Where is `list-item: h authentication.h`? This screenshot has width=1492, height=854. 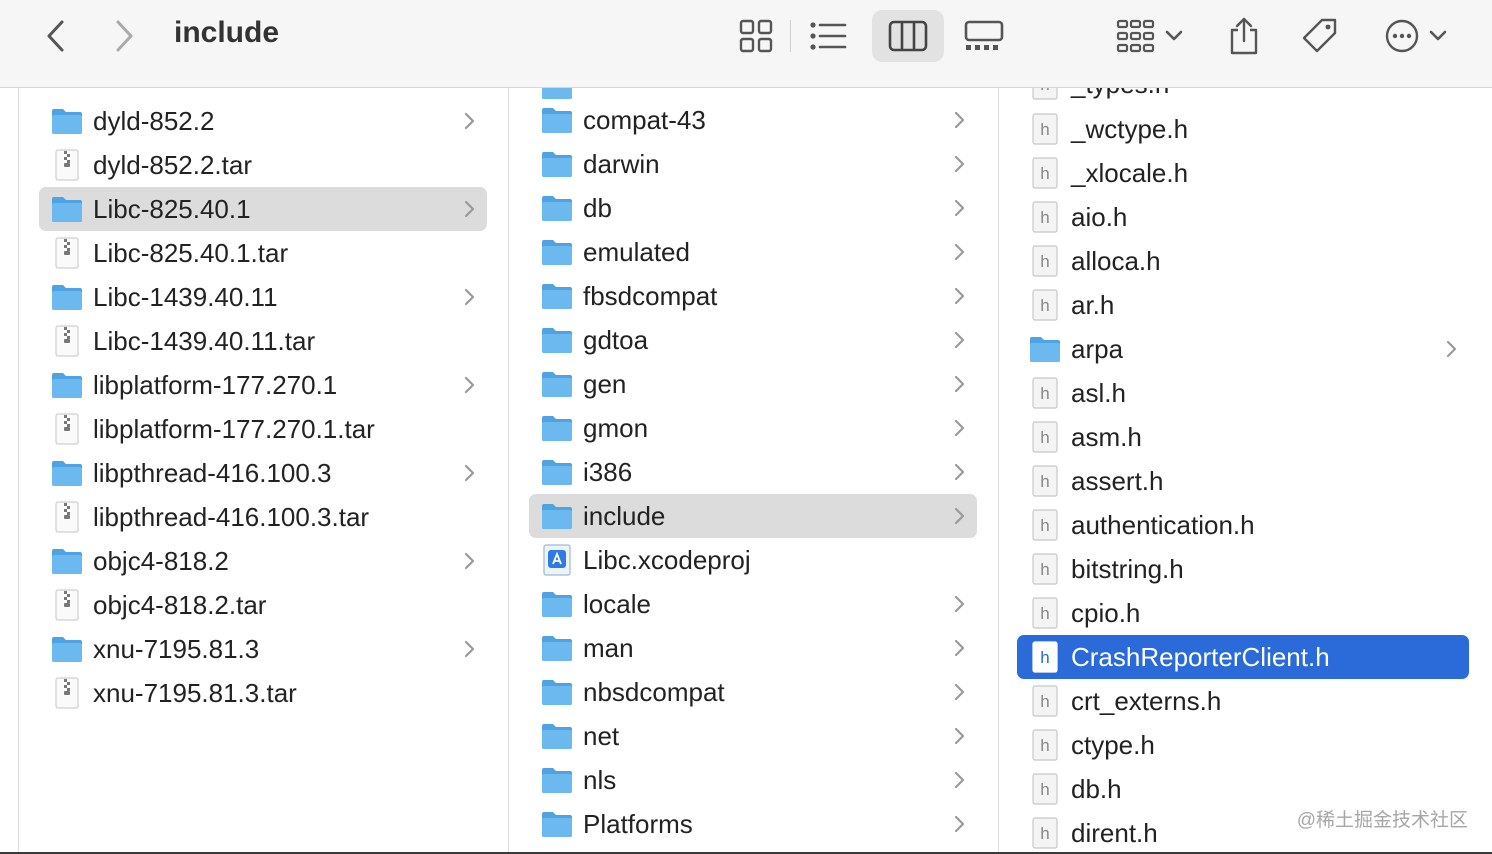
list-item: h authentication.h is located at coordinates (1243, 525).